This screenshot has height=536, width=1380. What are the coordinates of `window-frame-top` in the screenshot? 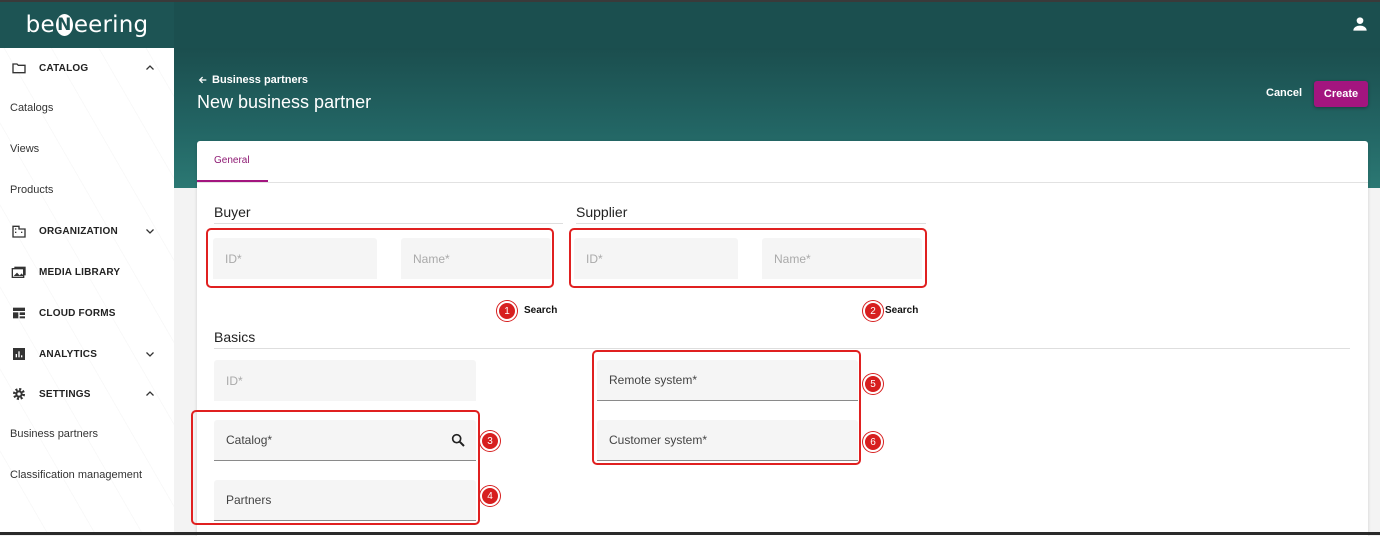 It's located at (690, 1).